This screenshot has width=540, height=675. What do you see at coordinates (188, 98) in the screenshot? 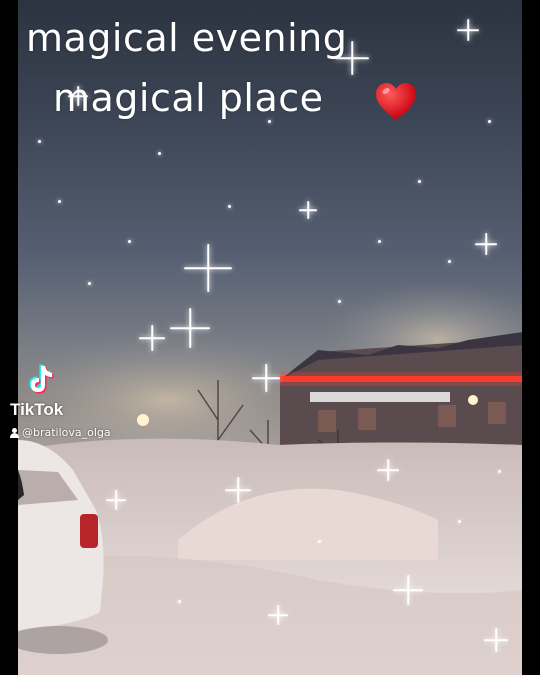
I see `caption-line-2: magical place` at bounding box center [188, 98].